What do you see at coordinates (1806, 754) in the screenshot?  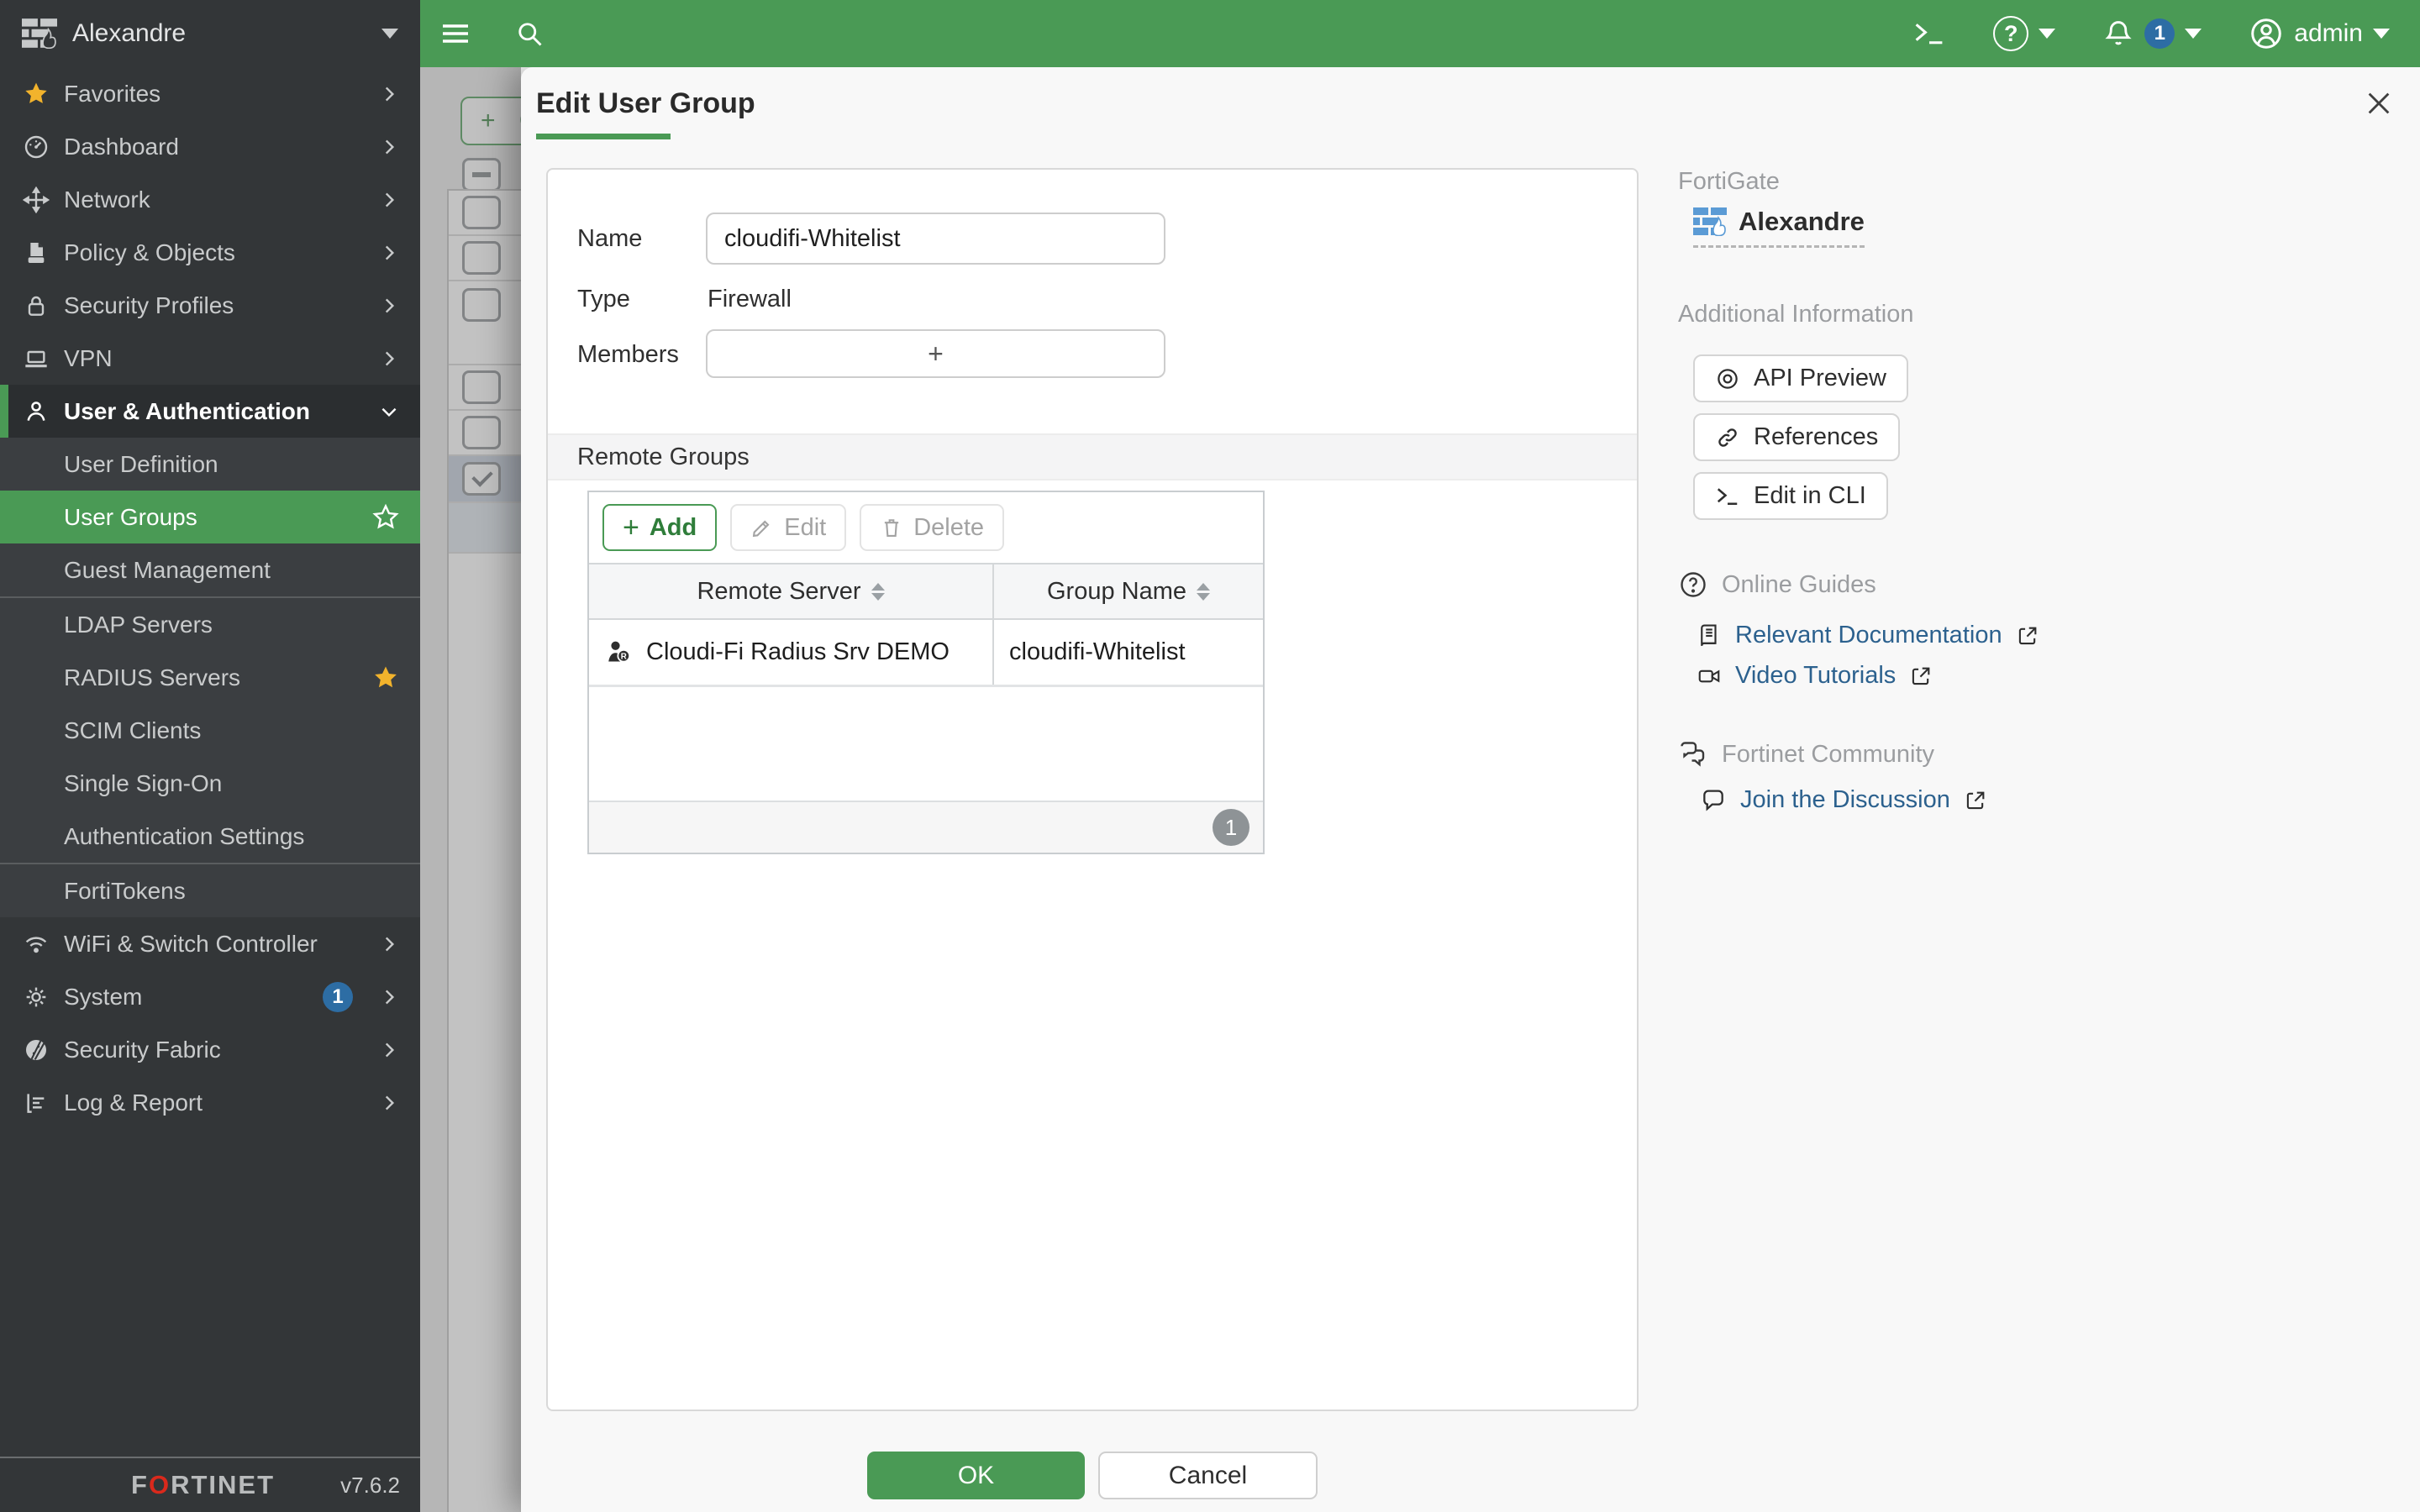 I see `fortinet-community-header: Fortinet Community` at bounding box center [1806, 754].